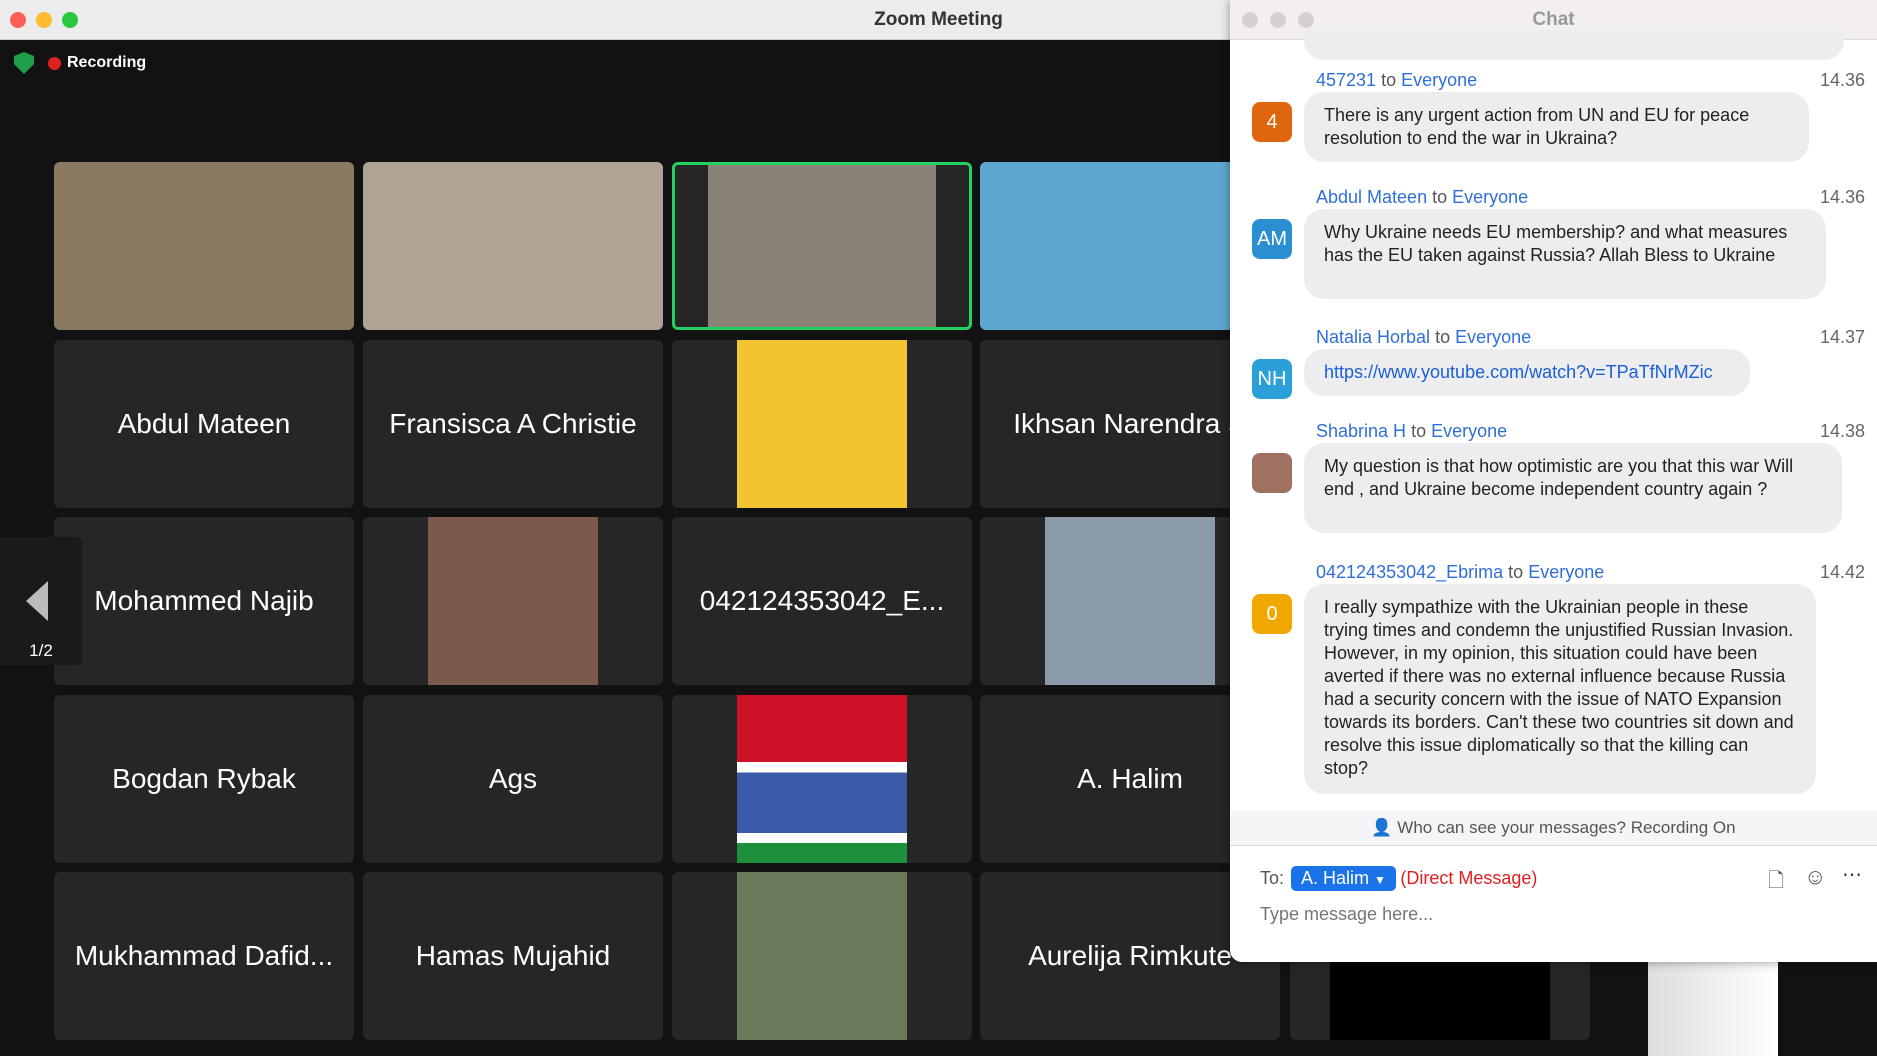 The width and height of the screenshot is (1877, 1056). I want to click on avatar: AM, so click(1272, 239).